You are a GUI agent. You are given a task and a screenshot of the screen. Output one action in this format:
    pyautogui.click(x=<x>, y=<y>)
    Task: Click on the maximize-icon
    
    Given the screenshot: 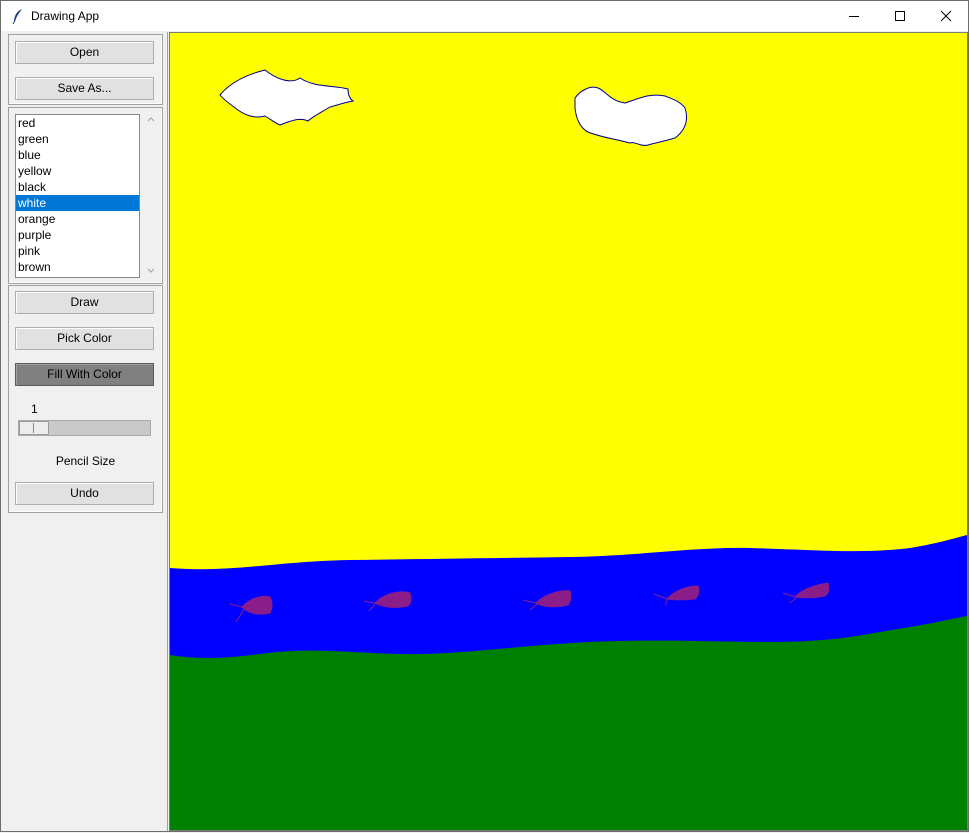 What is the action you would take?
    pyautogui.click(x=900, y=16)
    